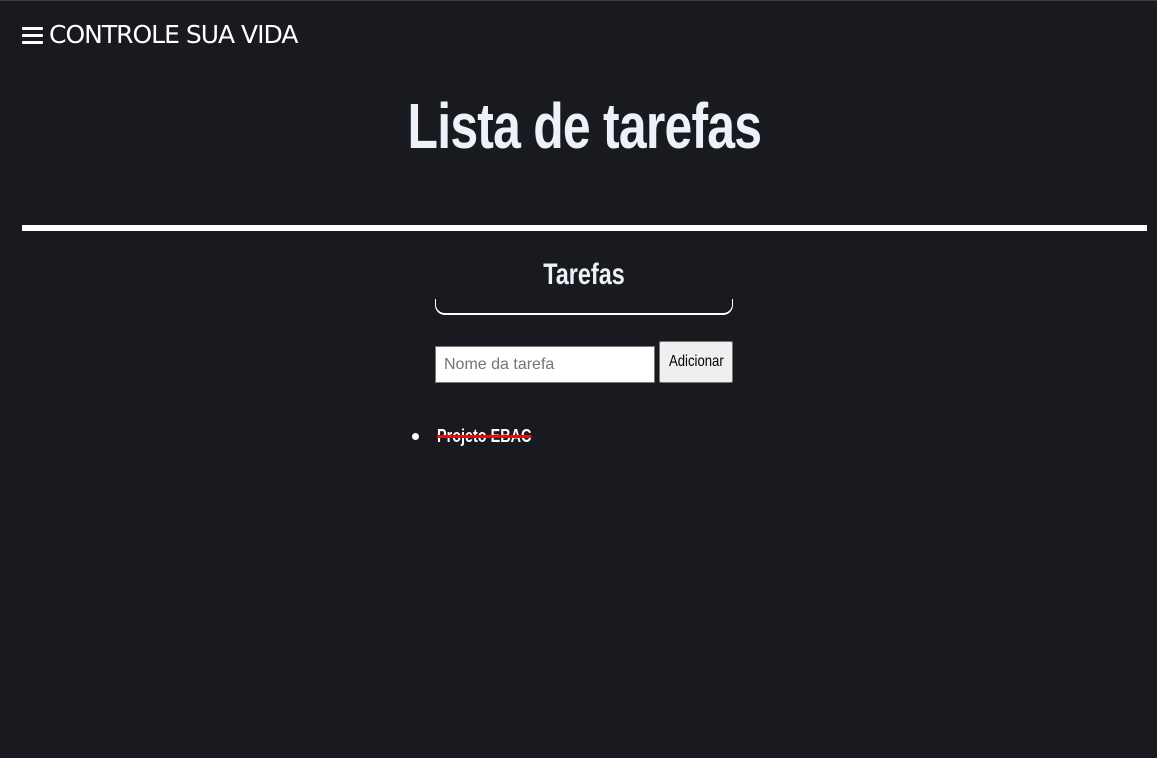 This screenshot has height=758, width=1157. I want to click on bullet-icon, so click(415, 436).